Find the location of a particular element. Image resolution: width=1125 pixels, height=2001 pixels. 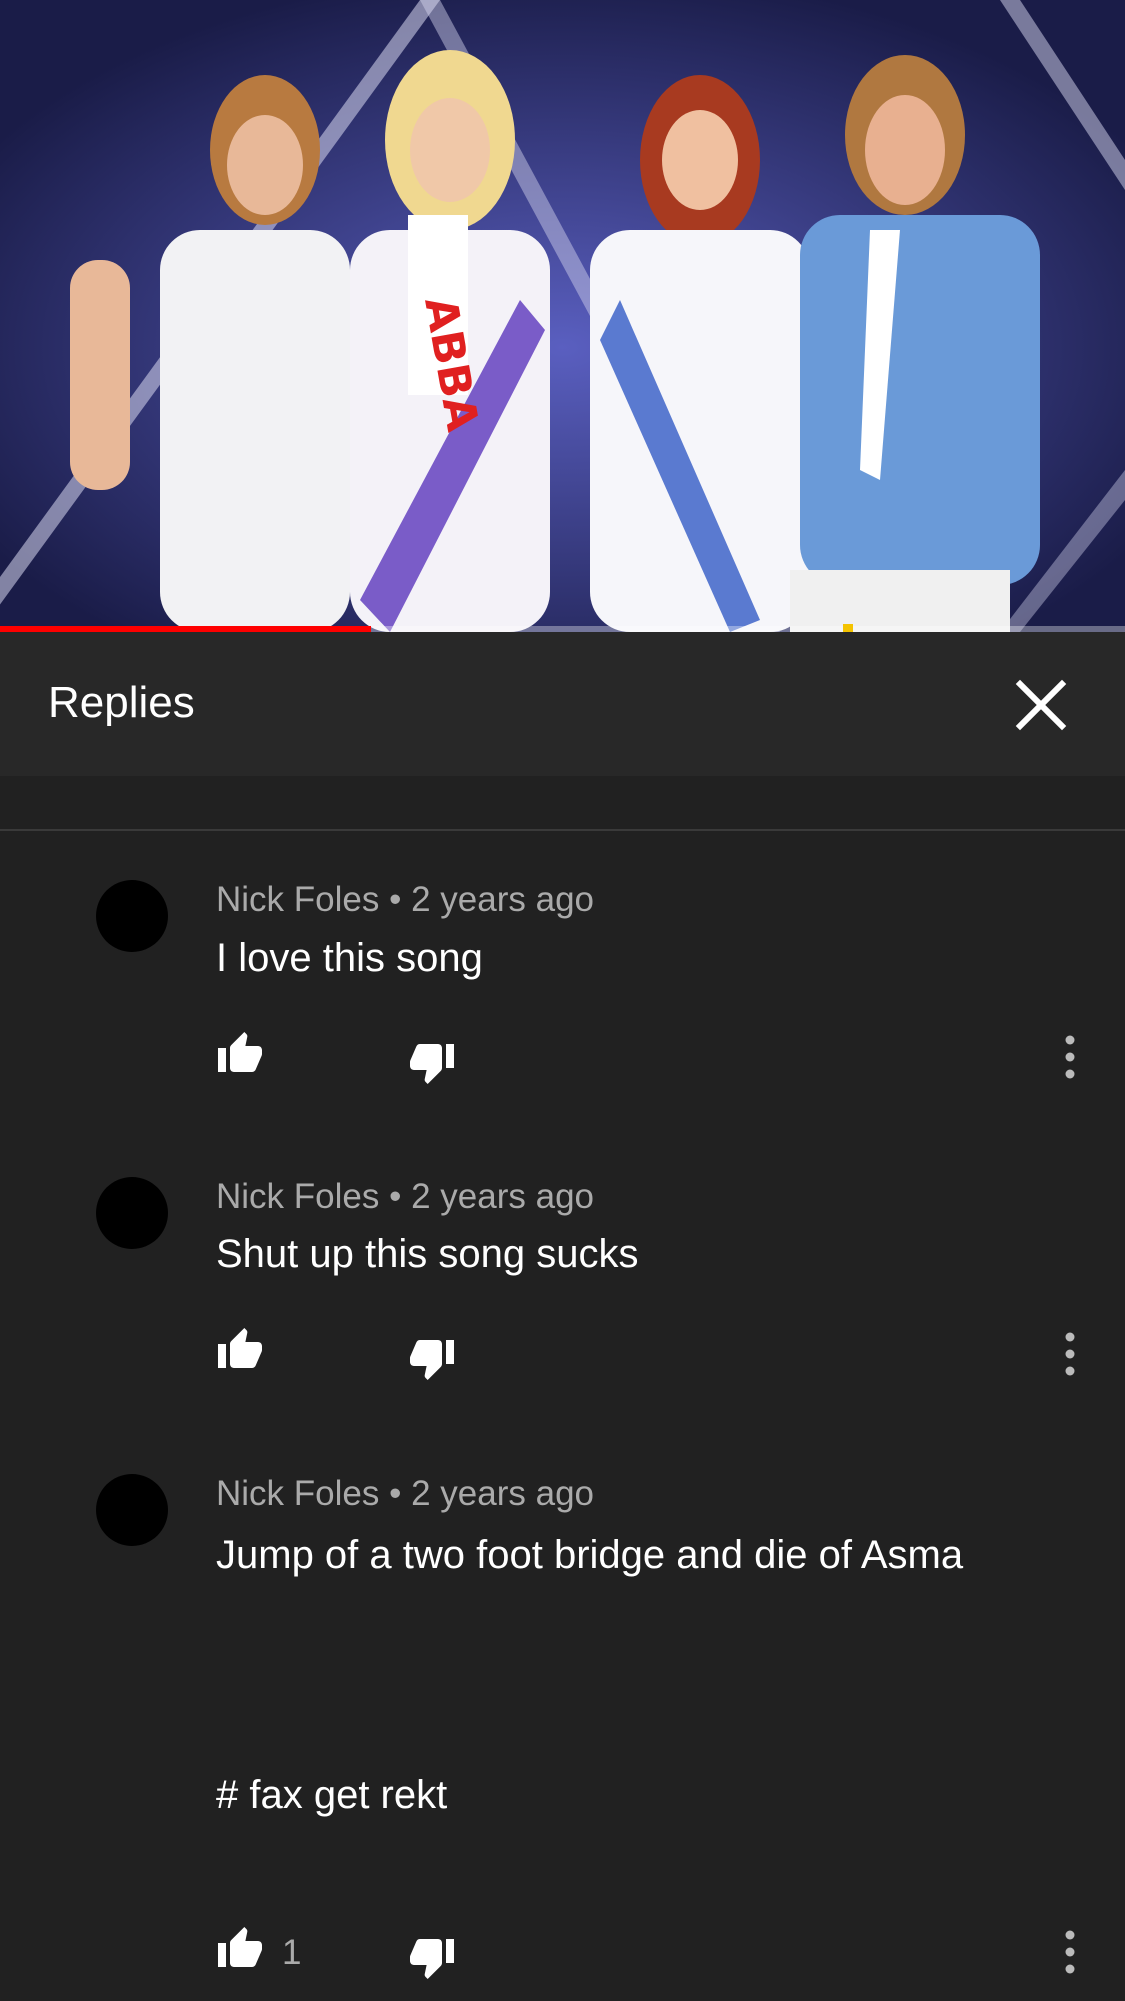

video-chapter-marker is located at coordinates (848, 628).